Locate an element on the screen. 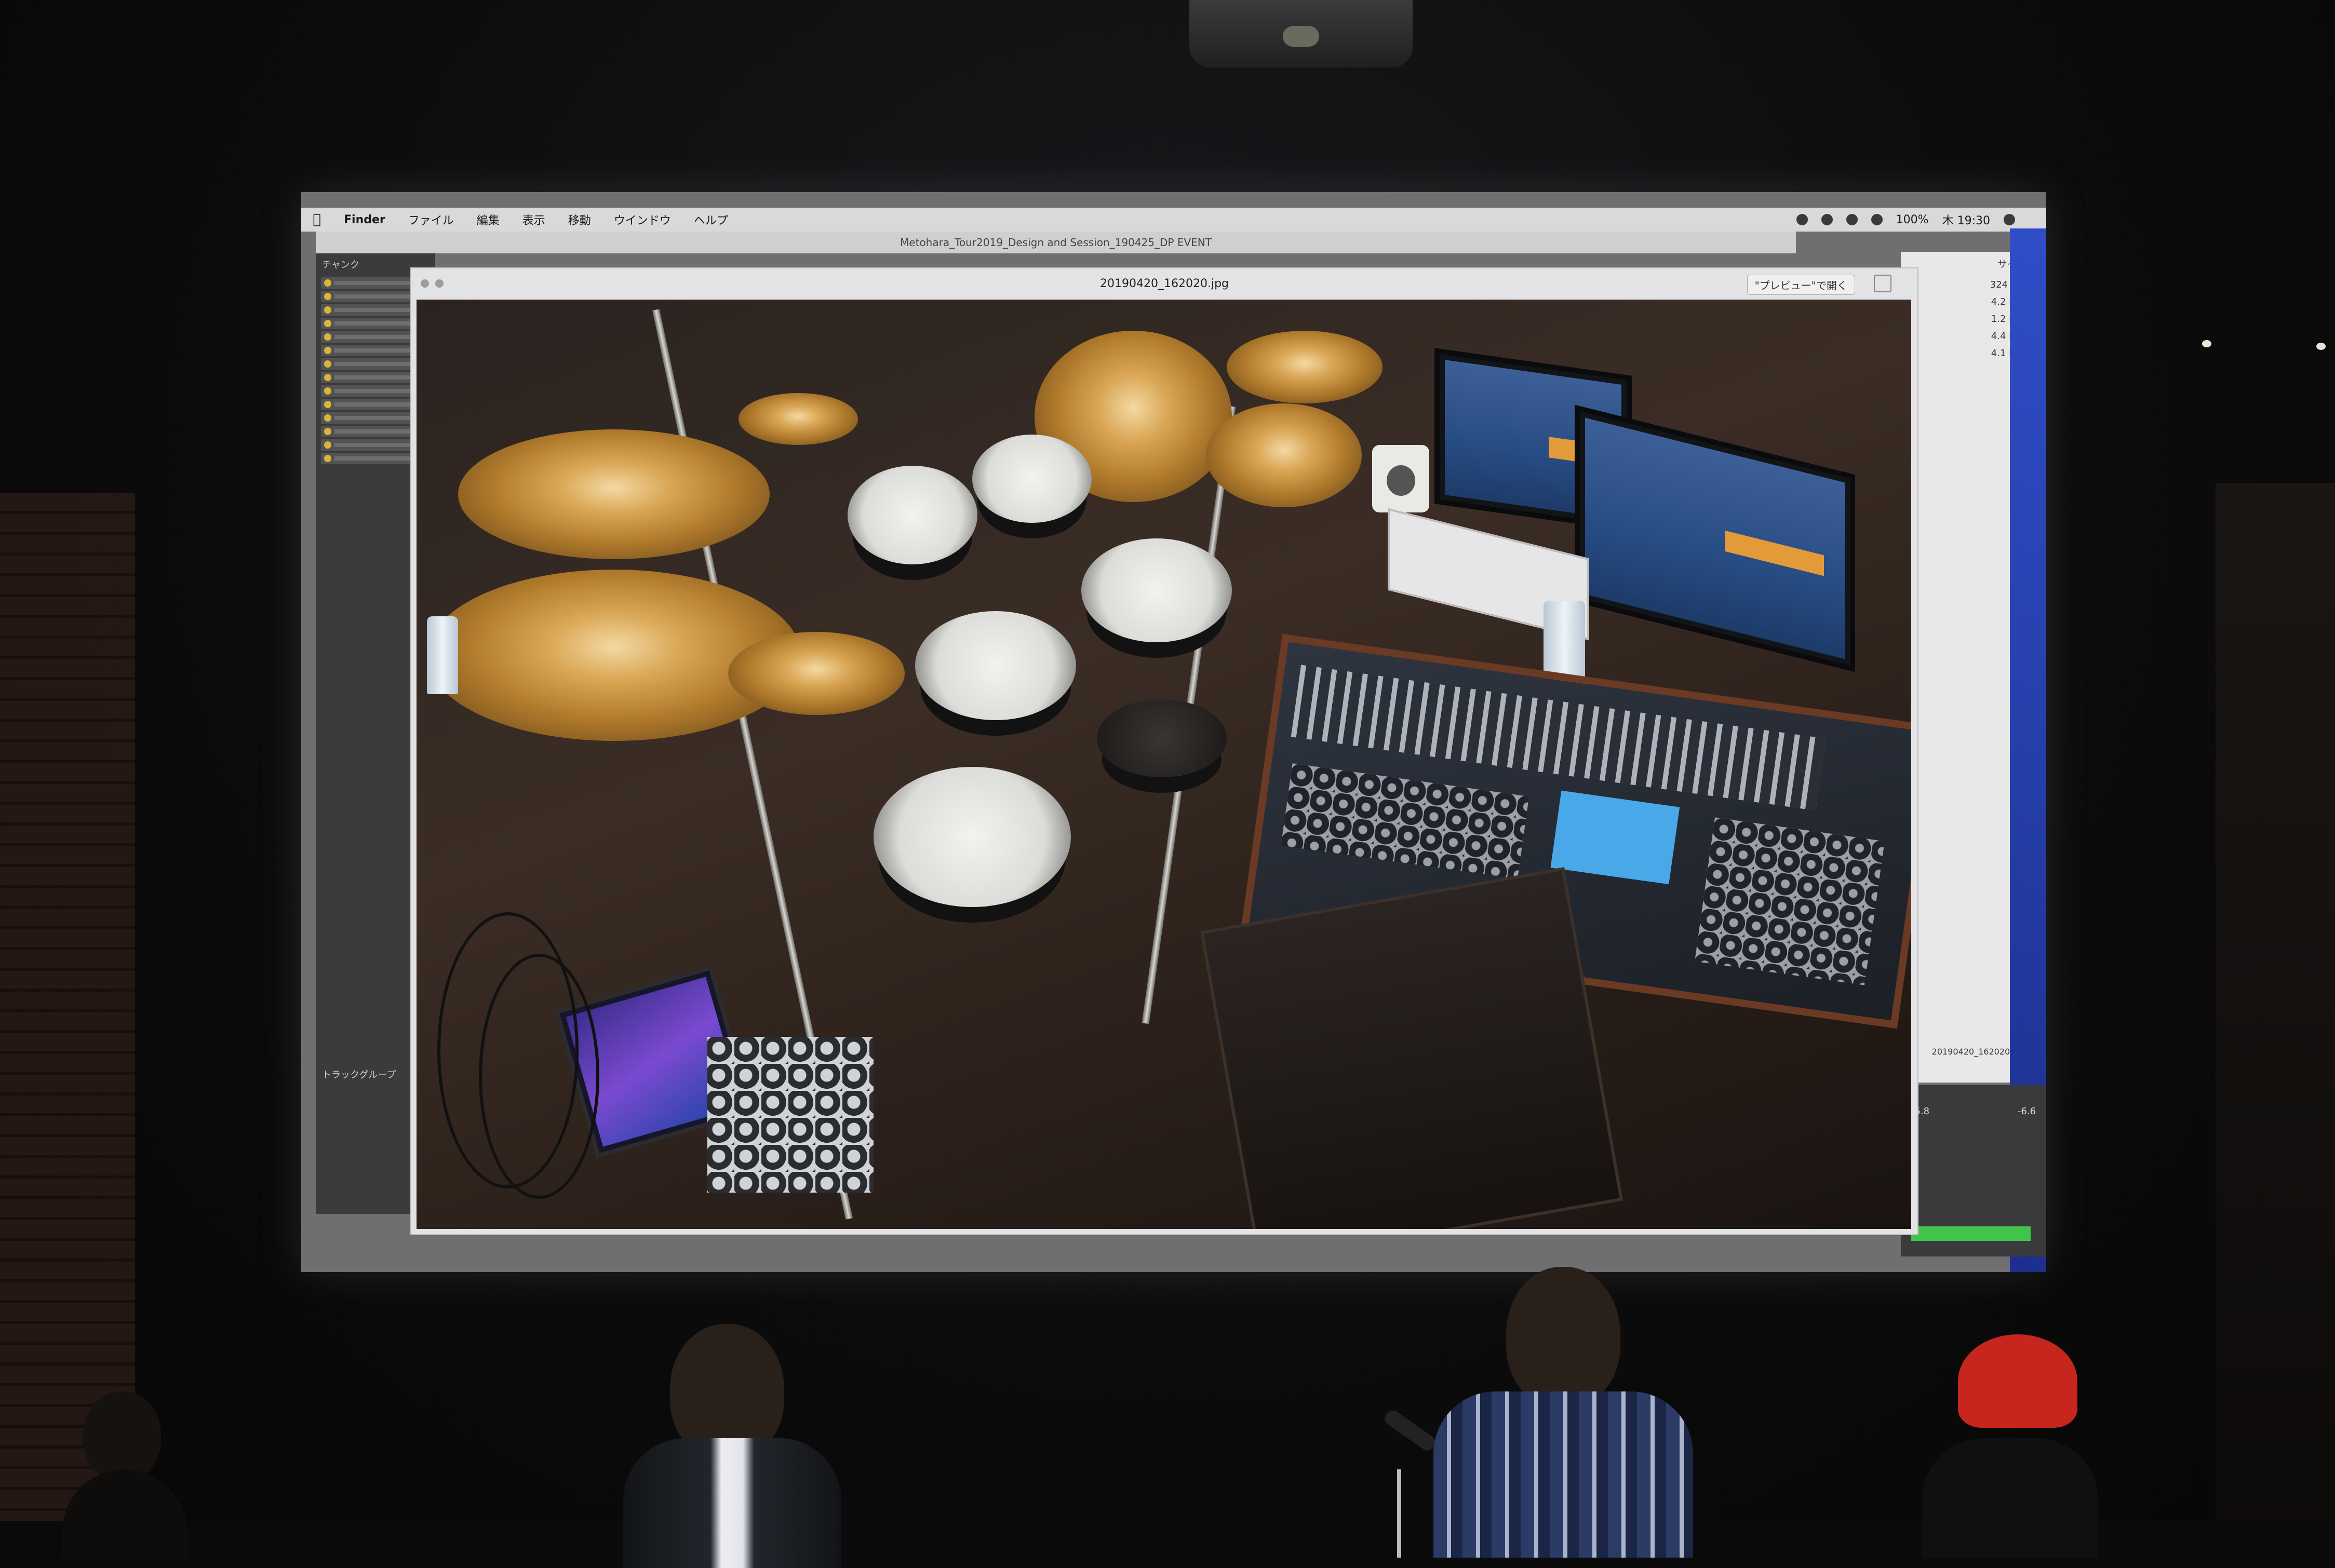  spotlight-icon is located at coordinates (2009, 219).